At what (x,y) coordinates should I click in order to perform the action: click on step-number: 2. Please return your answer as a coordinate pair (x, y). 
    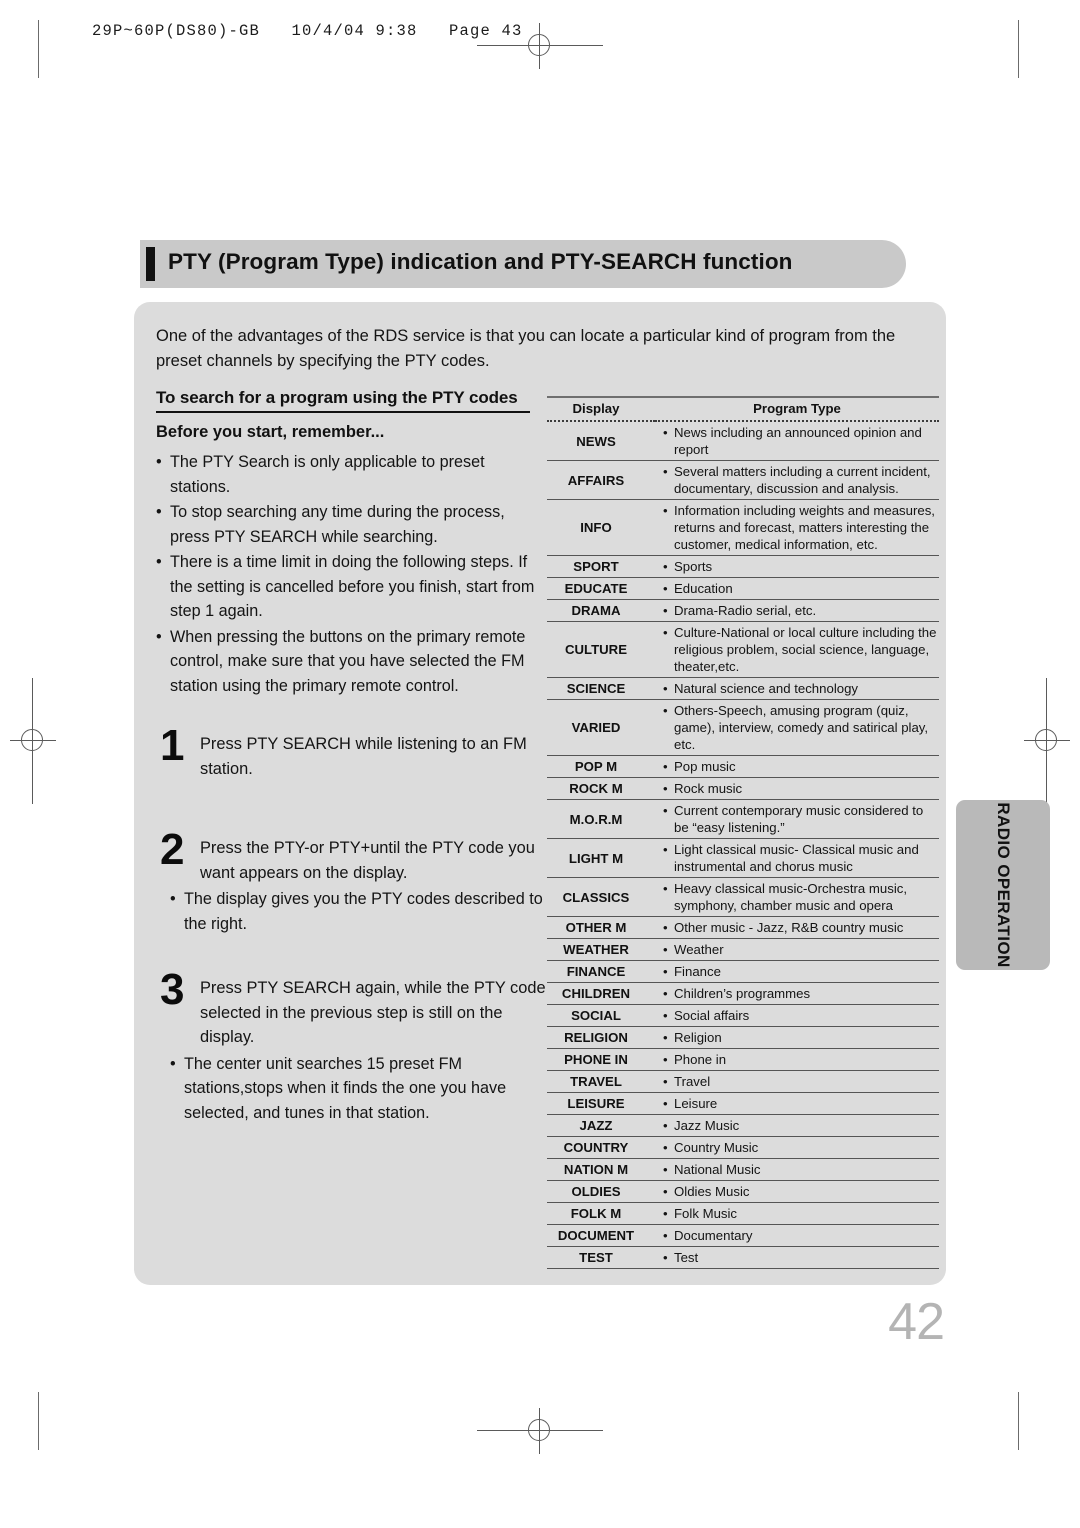
    Looking at the image, I should click on (172, 849).